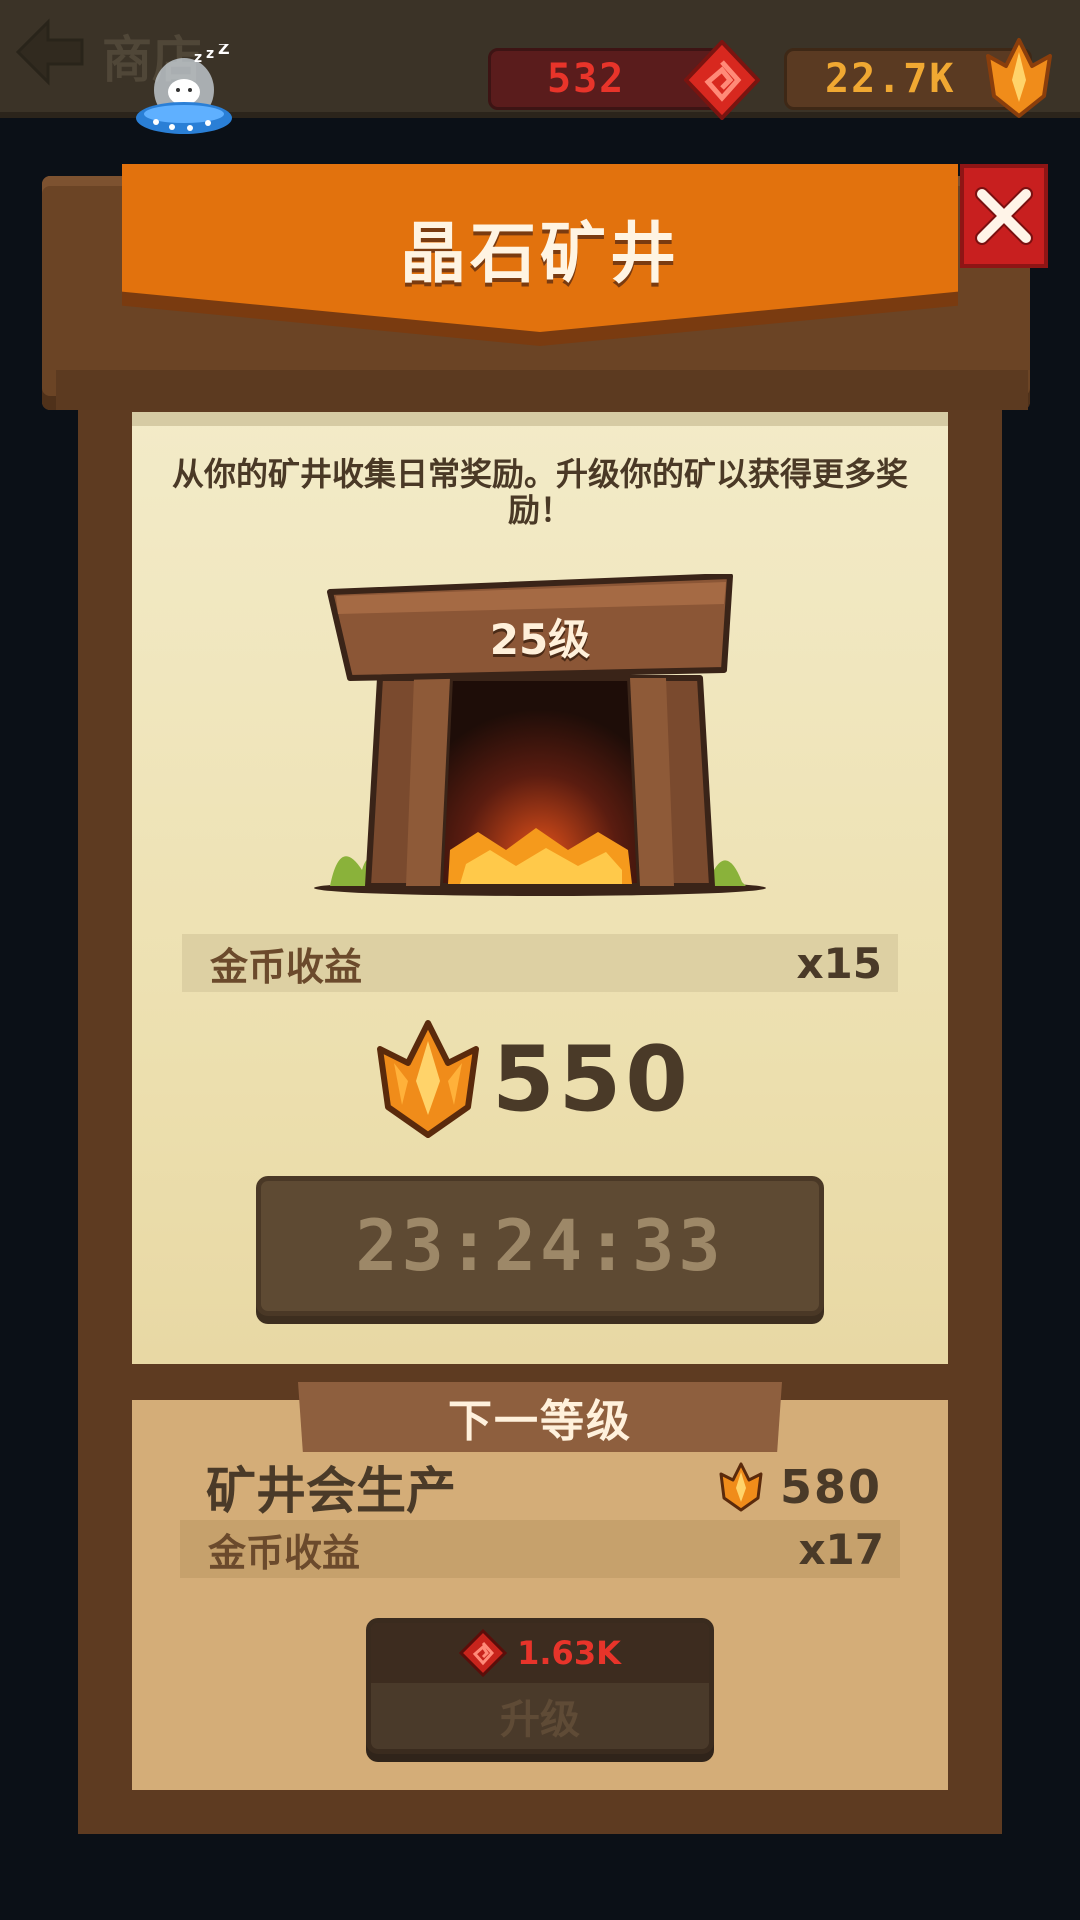 This screenshot has width=1080, height=1920. Describe the element at coordinates (185, 92) in the screenshot. I see `sleeping-ufo-icon: z z Z` at that location.